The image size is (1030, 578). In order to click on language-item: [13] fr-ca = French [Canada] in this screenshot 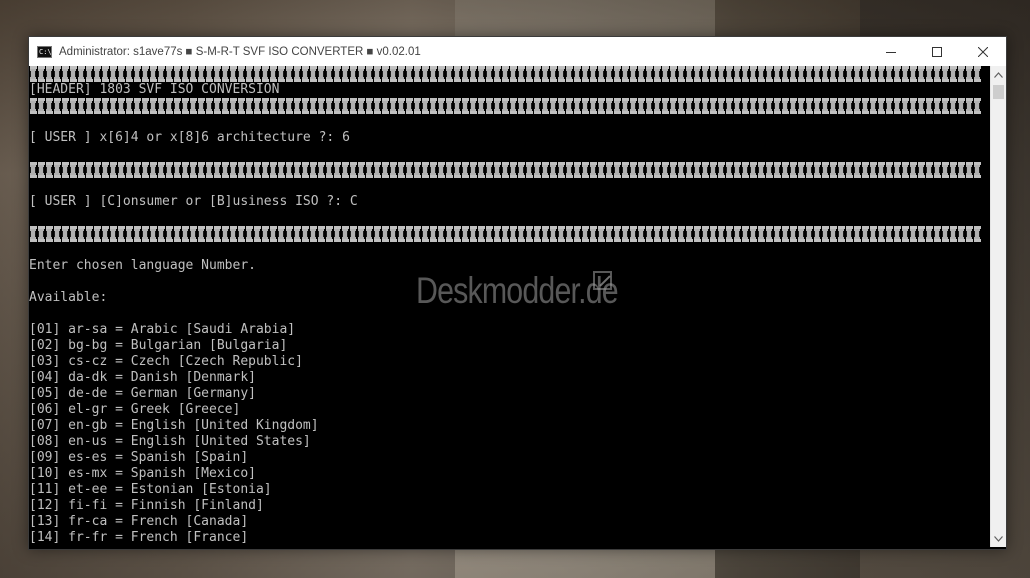, I will do `click(139, 521)`.